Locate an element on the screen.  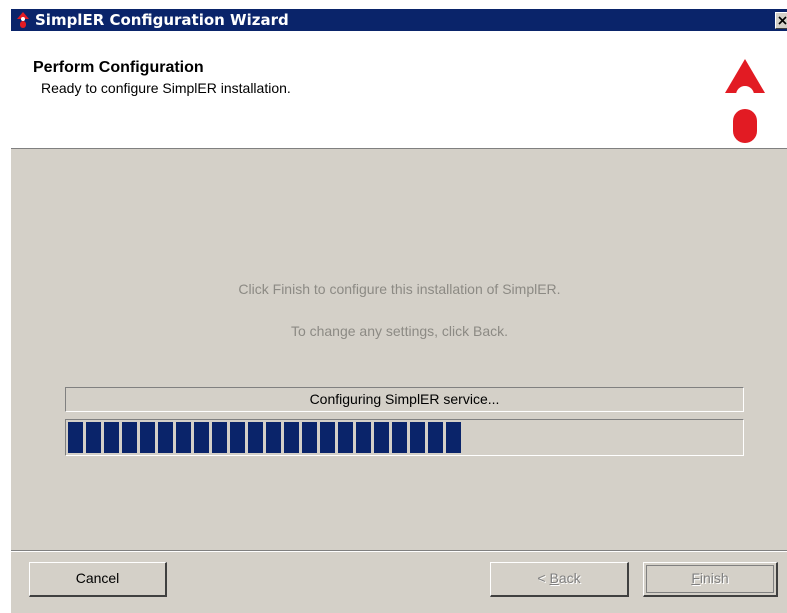
finish-mnemonic: F is located at coordinates (695, 578).